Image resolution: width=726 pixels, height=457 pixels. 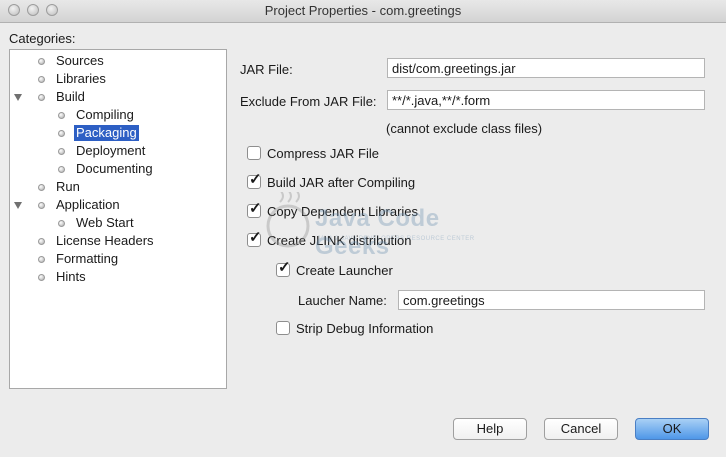 What do you see at coordinates (546, 100) in the screenshot?
I see `exclude-input: **/*.java,**/*.form` at bounding box center [546, 100].